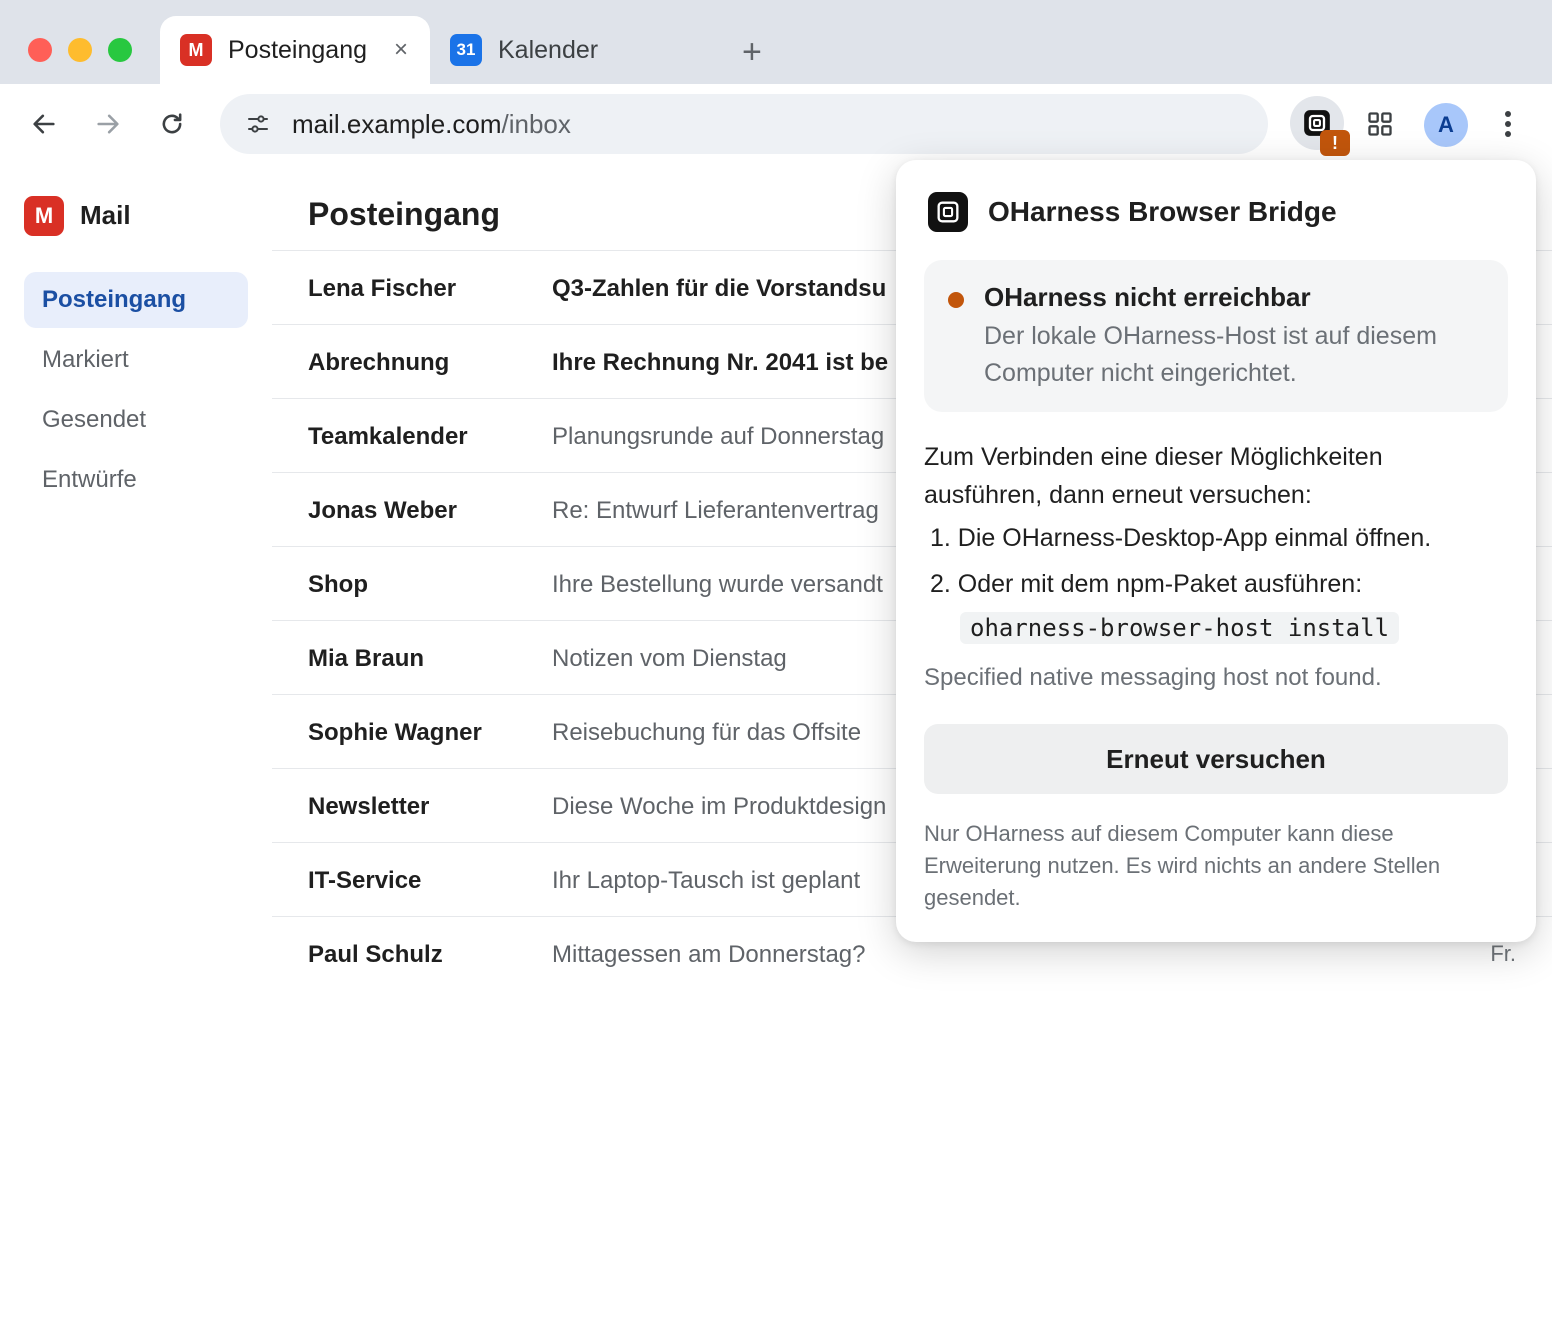  What do you see at coordinates (717, 584) in the screenshot?
I see `message-subject: Ihre Bestellung wurde versandt` at bounding box center [717, 584].